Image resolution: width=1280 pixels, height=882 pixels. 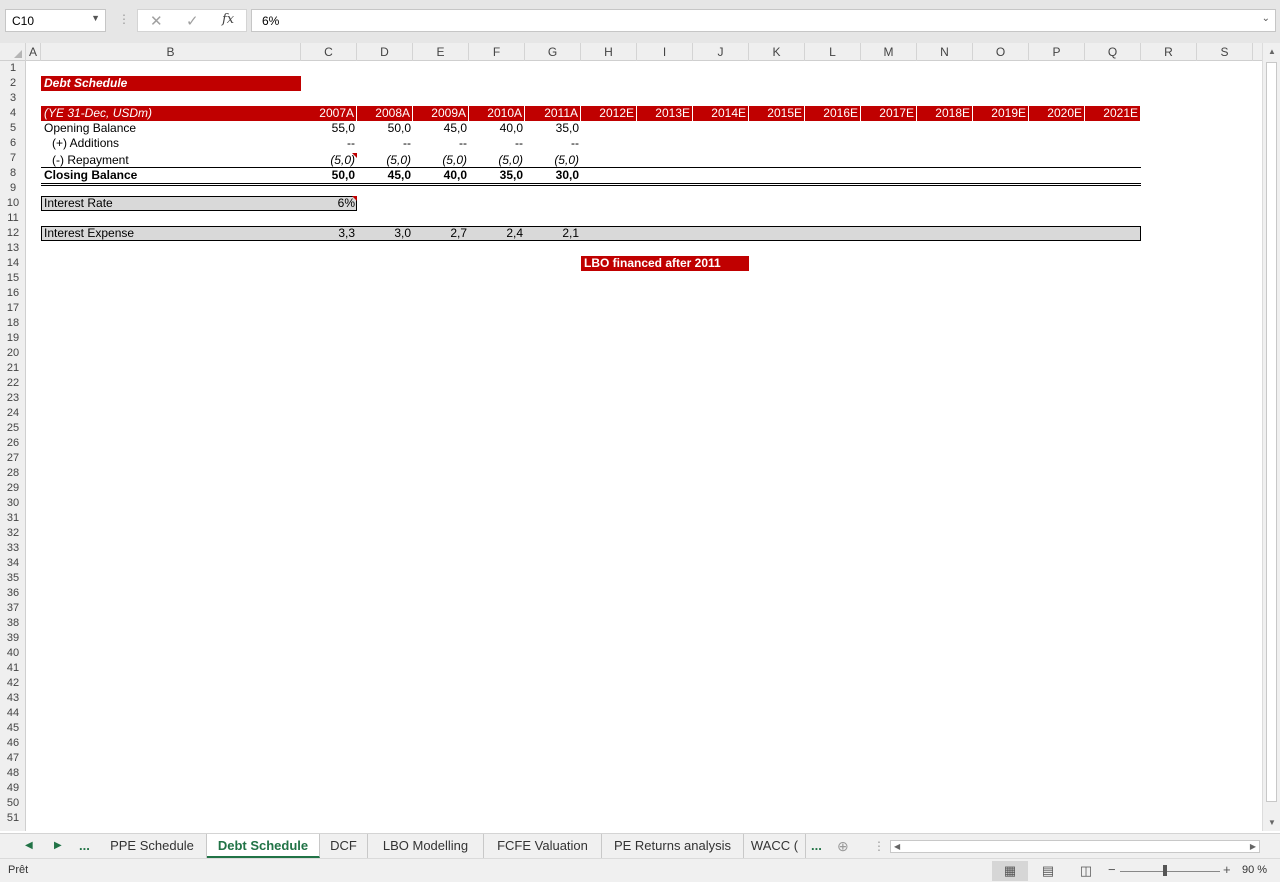 What do you see at coordinates (13, 683) in the screenshot?
I see `row-header-42: 42` at bounding box center [13, 683].